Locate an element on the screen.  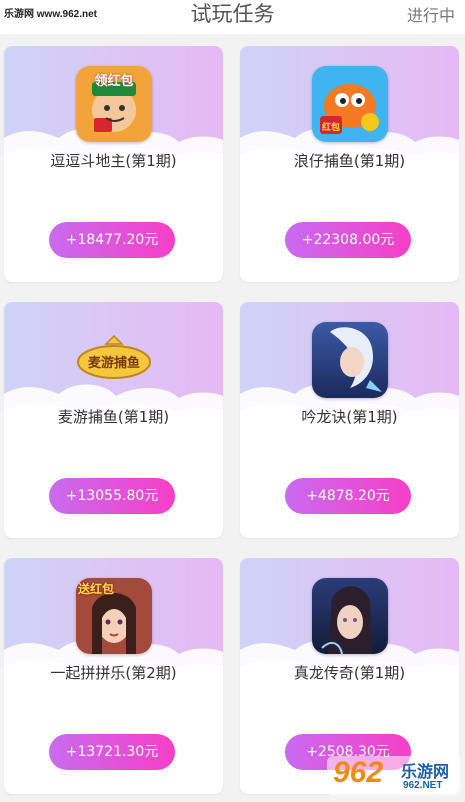
game-icon-maiyou: 麦游捕鱼 is located at coordinates (114, 360).